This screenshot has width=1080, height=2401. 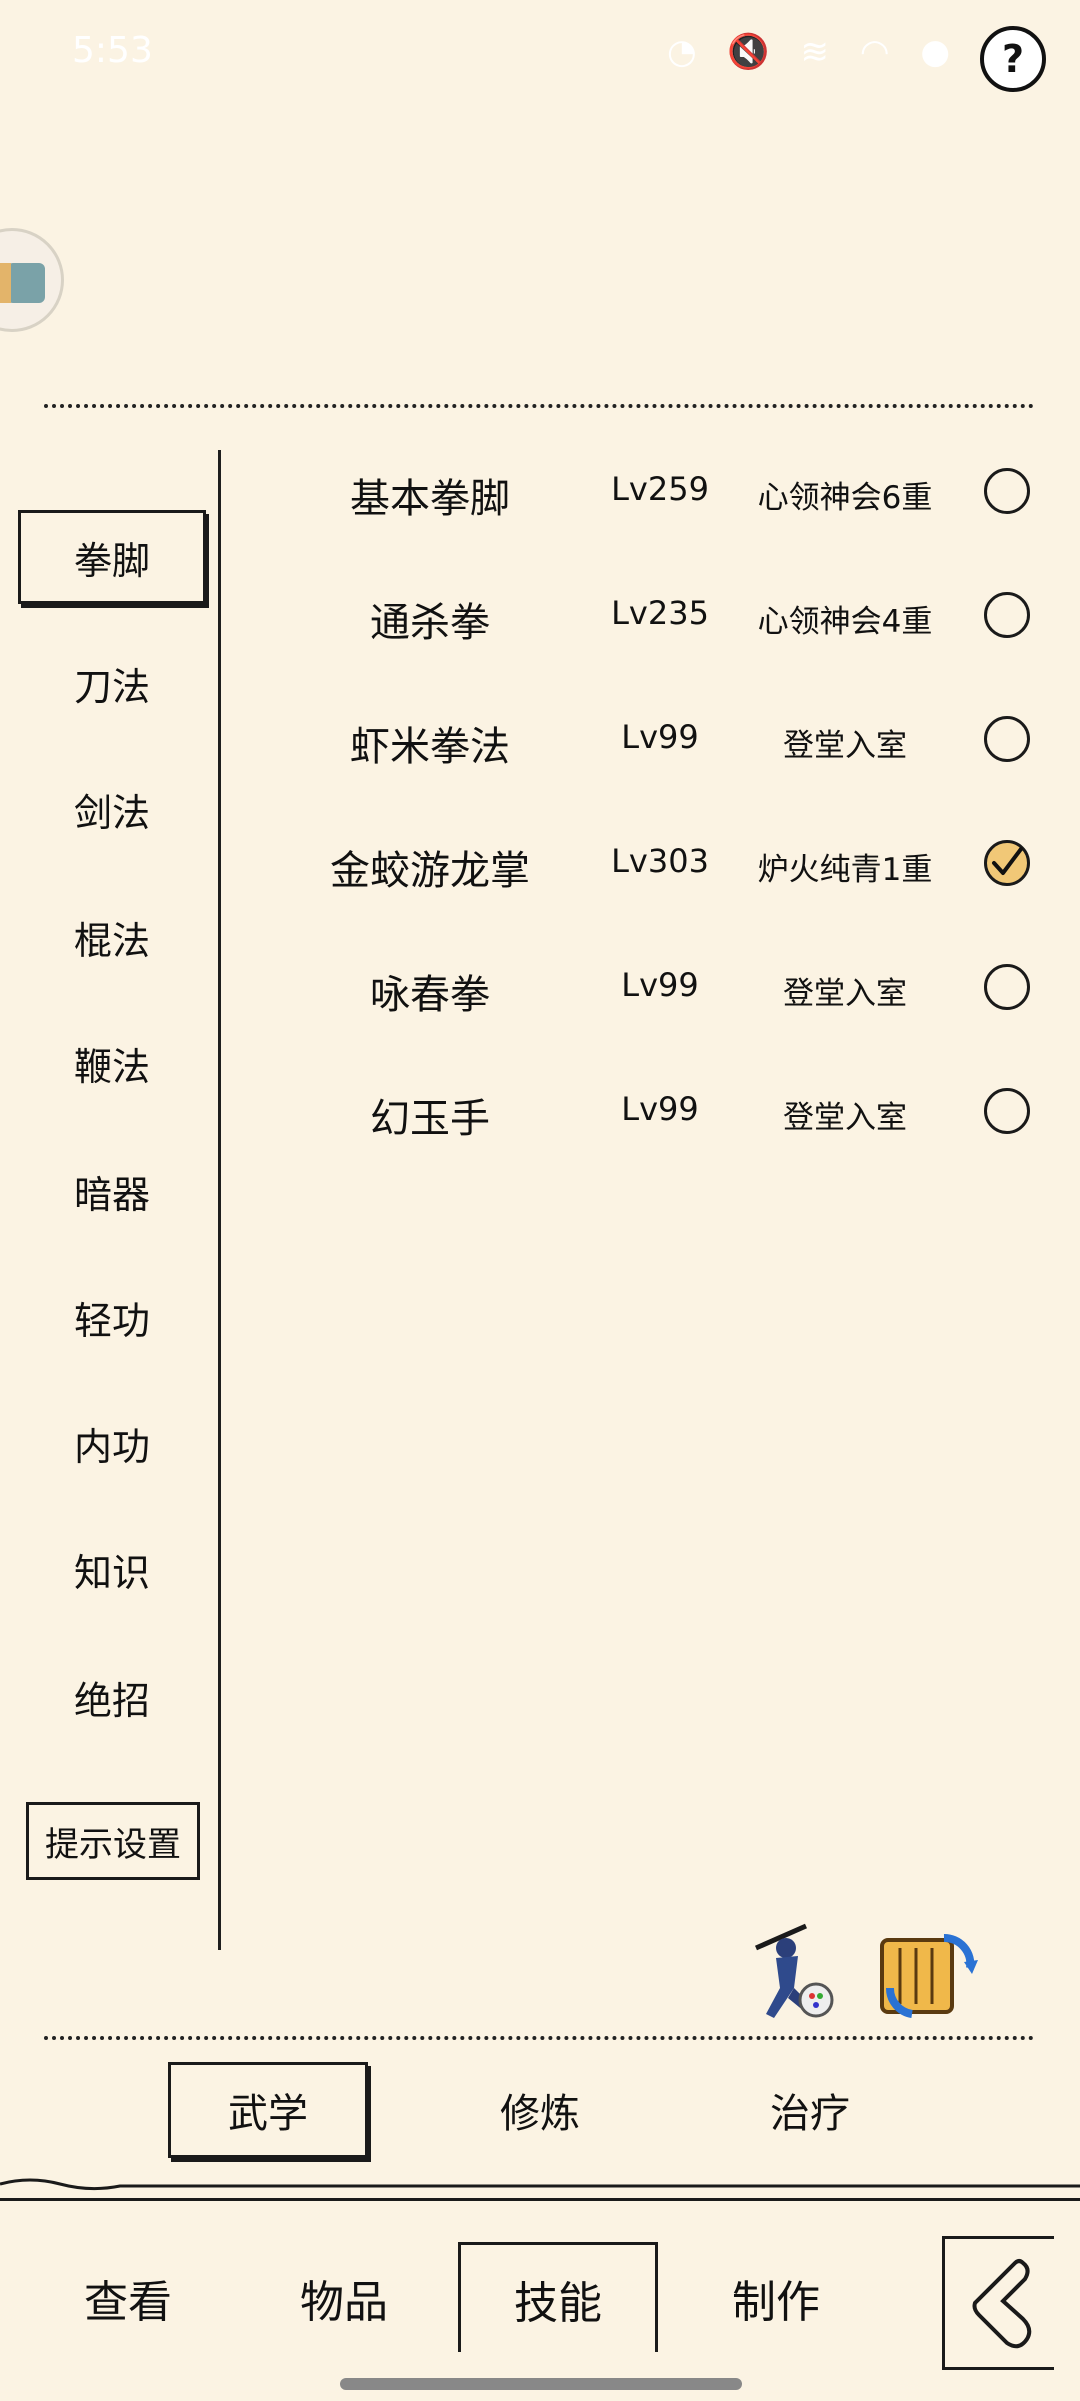 What do you see at coordinates (112, 809) in the screenshot?
I see `category-jianfa: 剑法` at bounding box center [112, 809].